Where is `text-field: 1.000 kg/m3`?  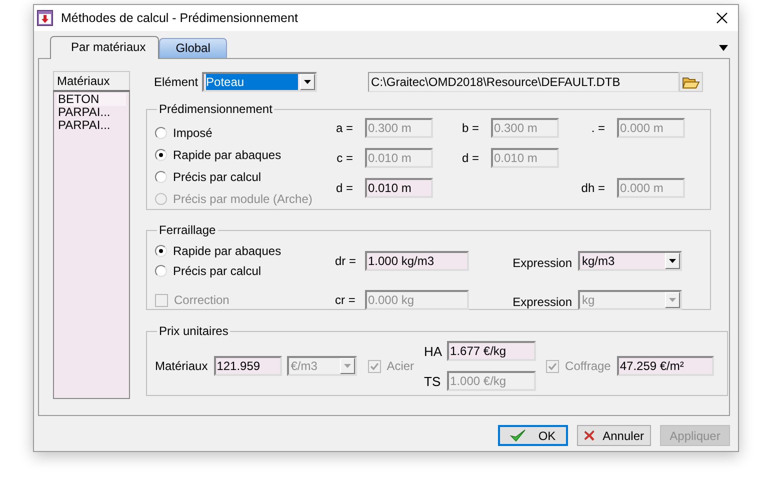
text-field: 1.000 kg/m3 is located at coordinates (417, 261).